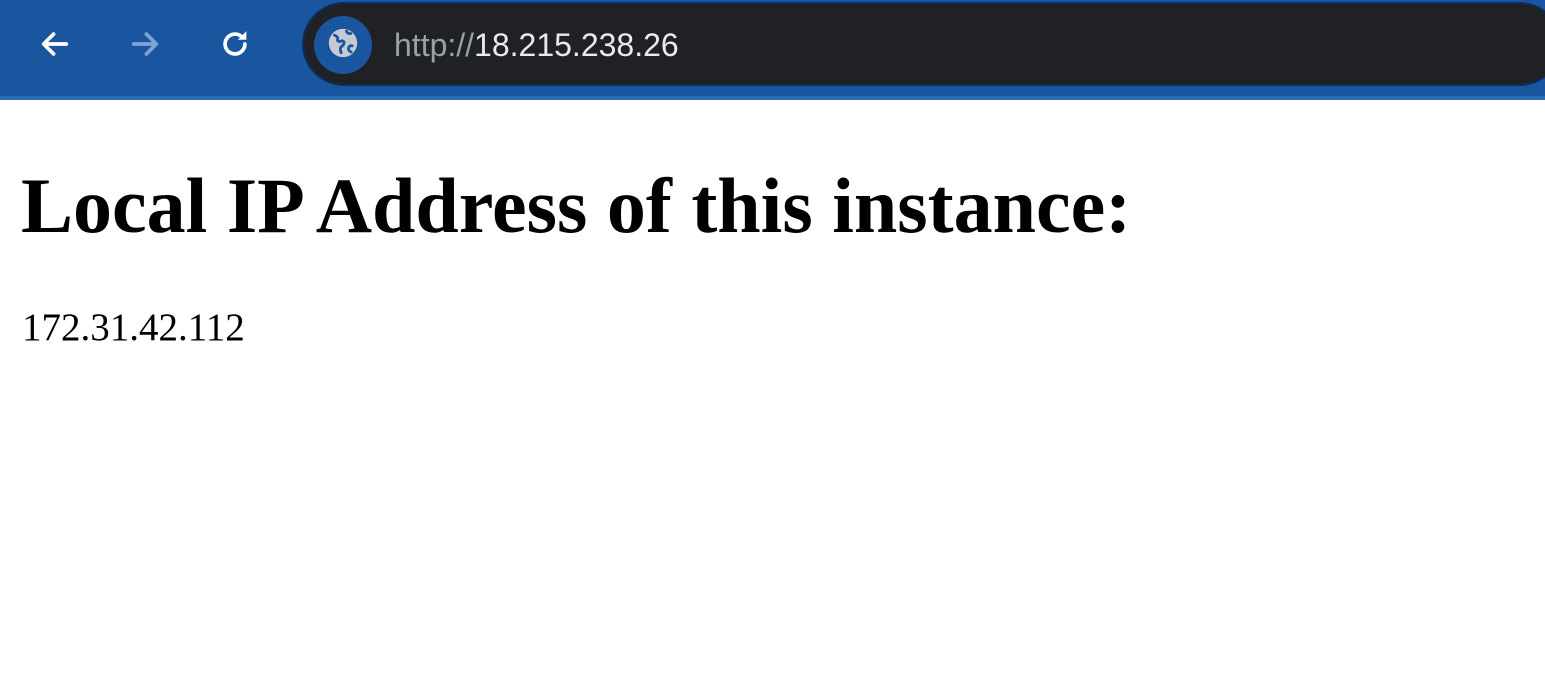 The width and height of the screenshot is (1545, 700). Describe the element at coordinates (434, 45) in the screenshot. I see `url-scheme: http://` at that location.